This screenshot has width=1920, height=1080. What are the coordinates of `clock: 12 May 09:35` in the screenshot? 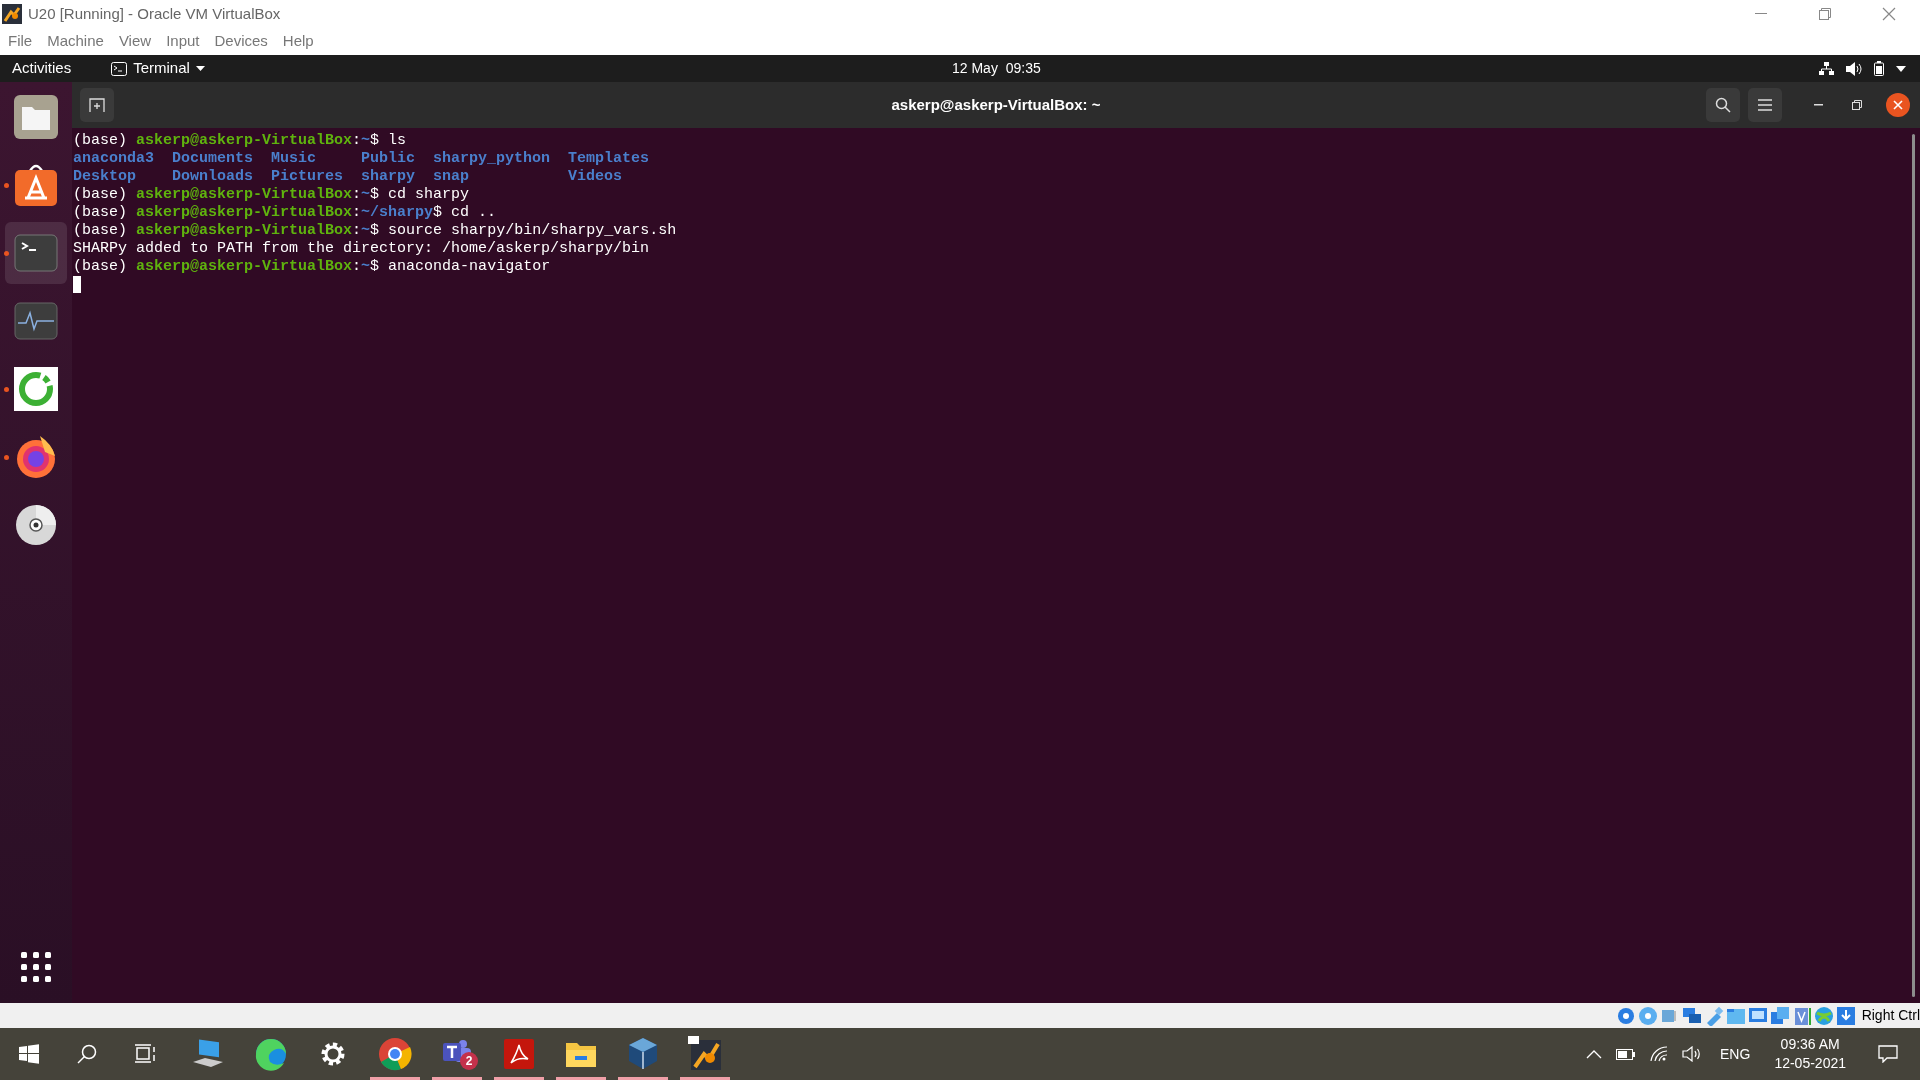 It's located at (996, 68).